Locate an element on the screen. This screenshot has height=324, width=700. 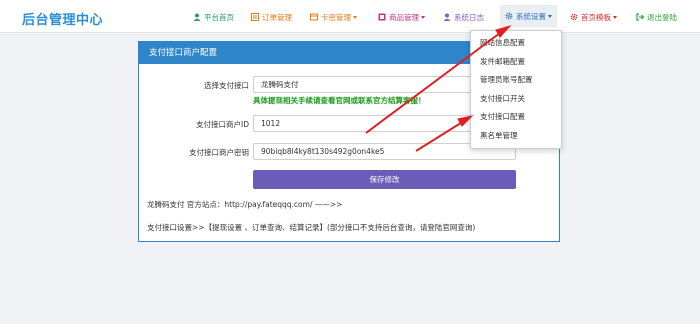
nav-system-log: 系统日志 is located at coordinates (463, 17).